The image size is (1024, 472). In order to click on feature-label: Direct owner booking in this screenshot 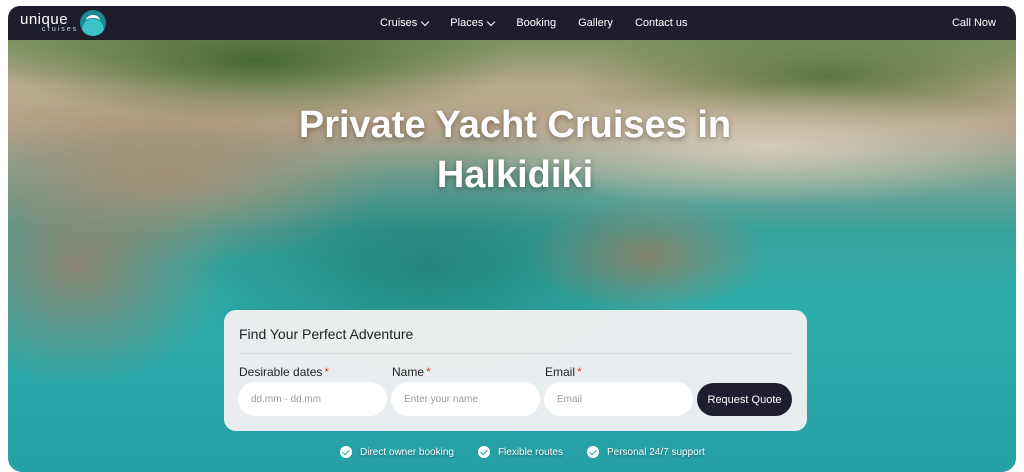, I will do `click(407, 452)`.